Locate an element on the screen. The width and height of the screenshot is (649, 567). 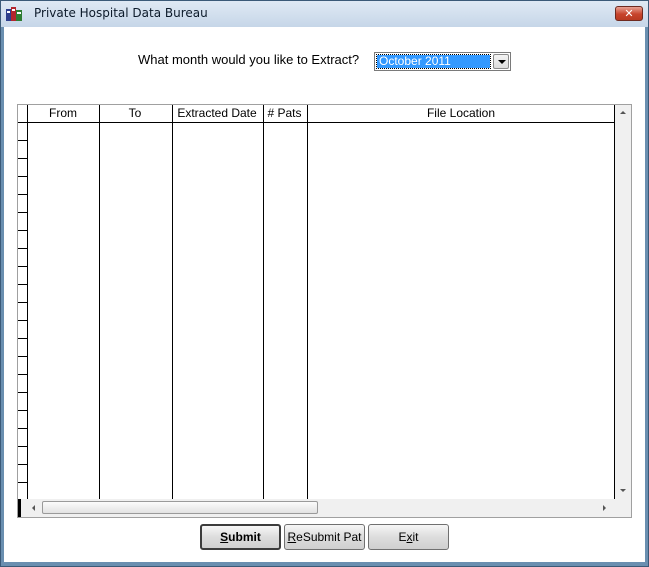
submit-mnemonic: S is located at coordinates (224, 537).